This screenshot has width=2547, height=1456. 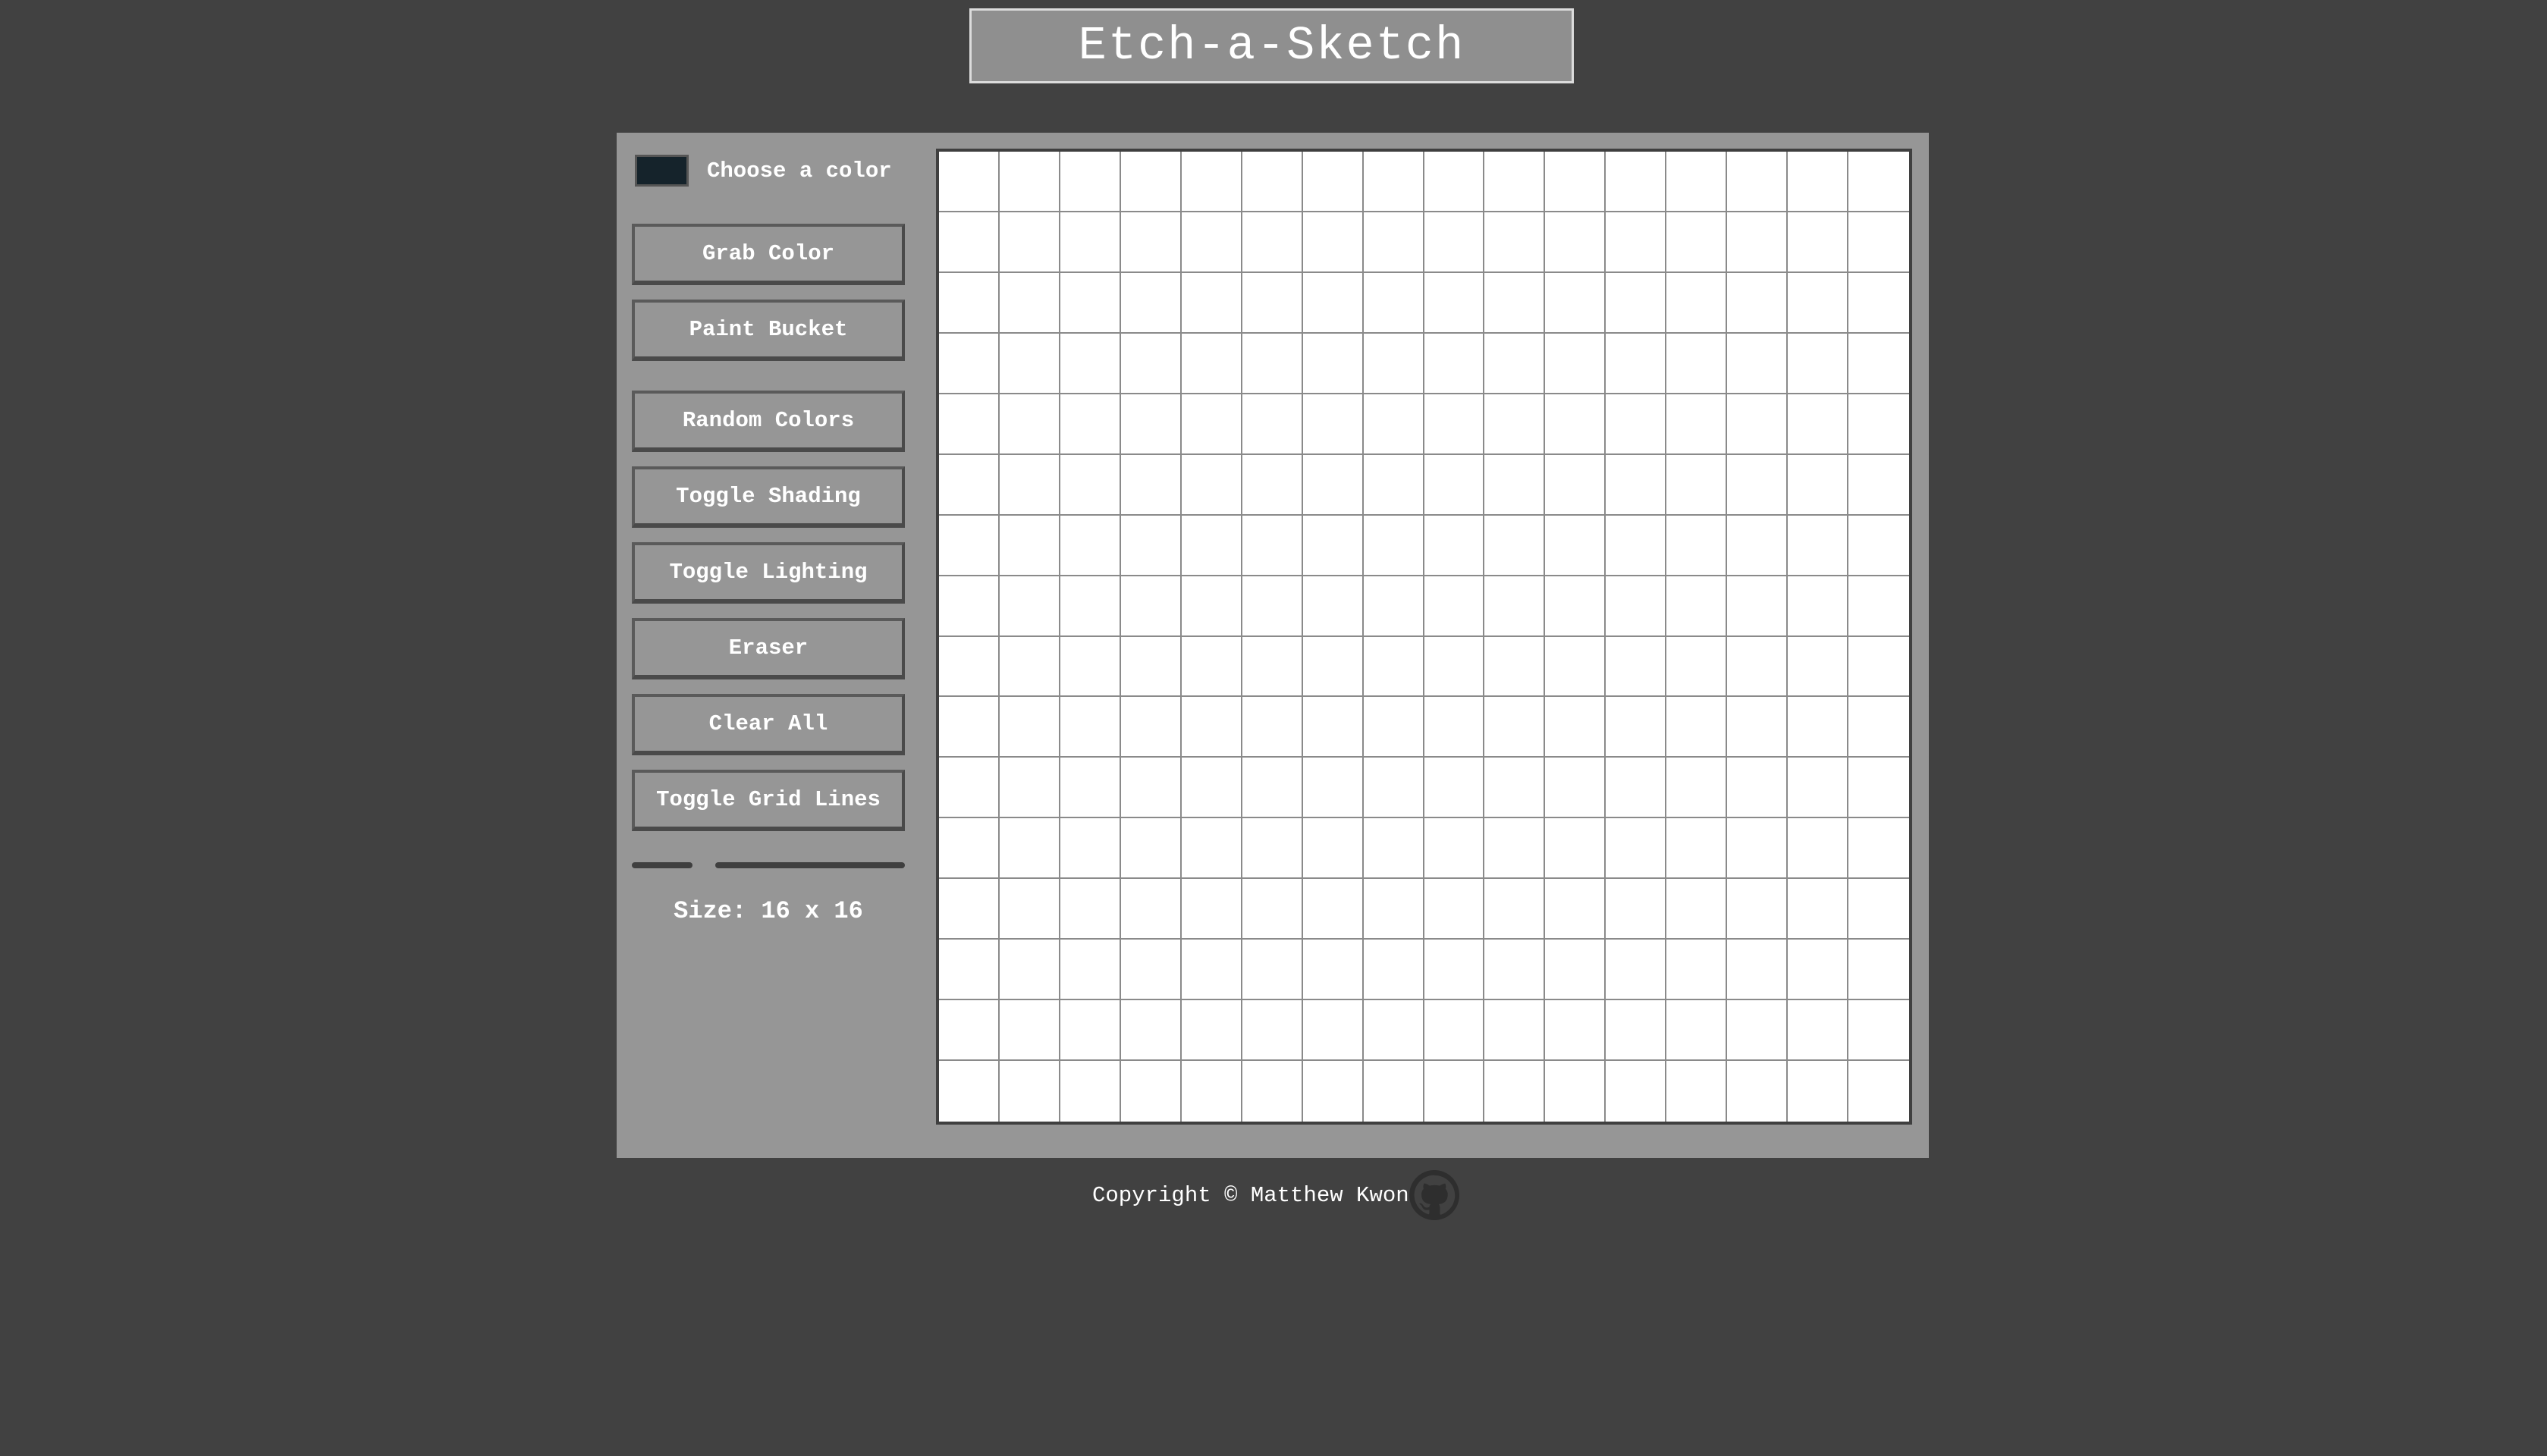 I want to click on github-icon, so click(x=1434, y=1195).